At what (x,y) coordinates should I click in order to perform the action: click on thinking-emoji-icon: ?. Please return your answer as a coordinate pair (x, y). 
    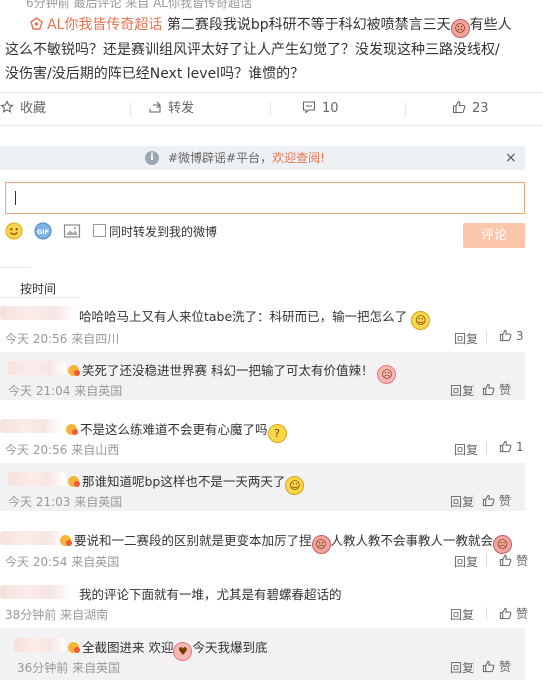
    Looking at the image, I should click on (277, 433).